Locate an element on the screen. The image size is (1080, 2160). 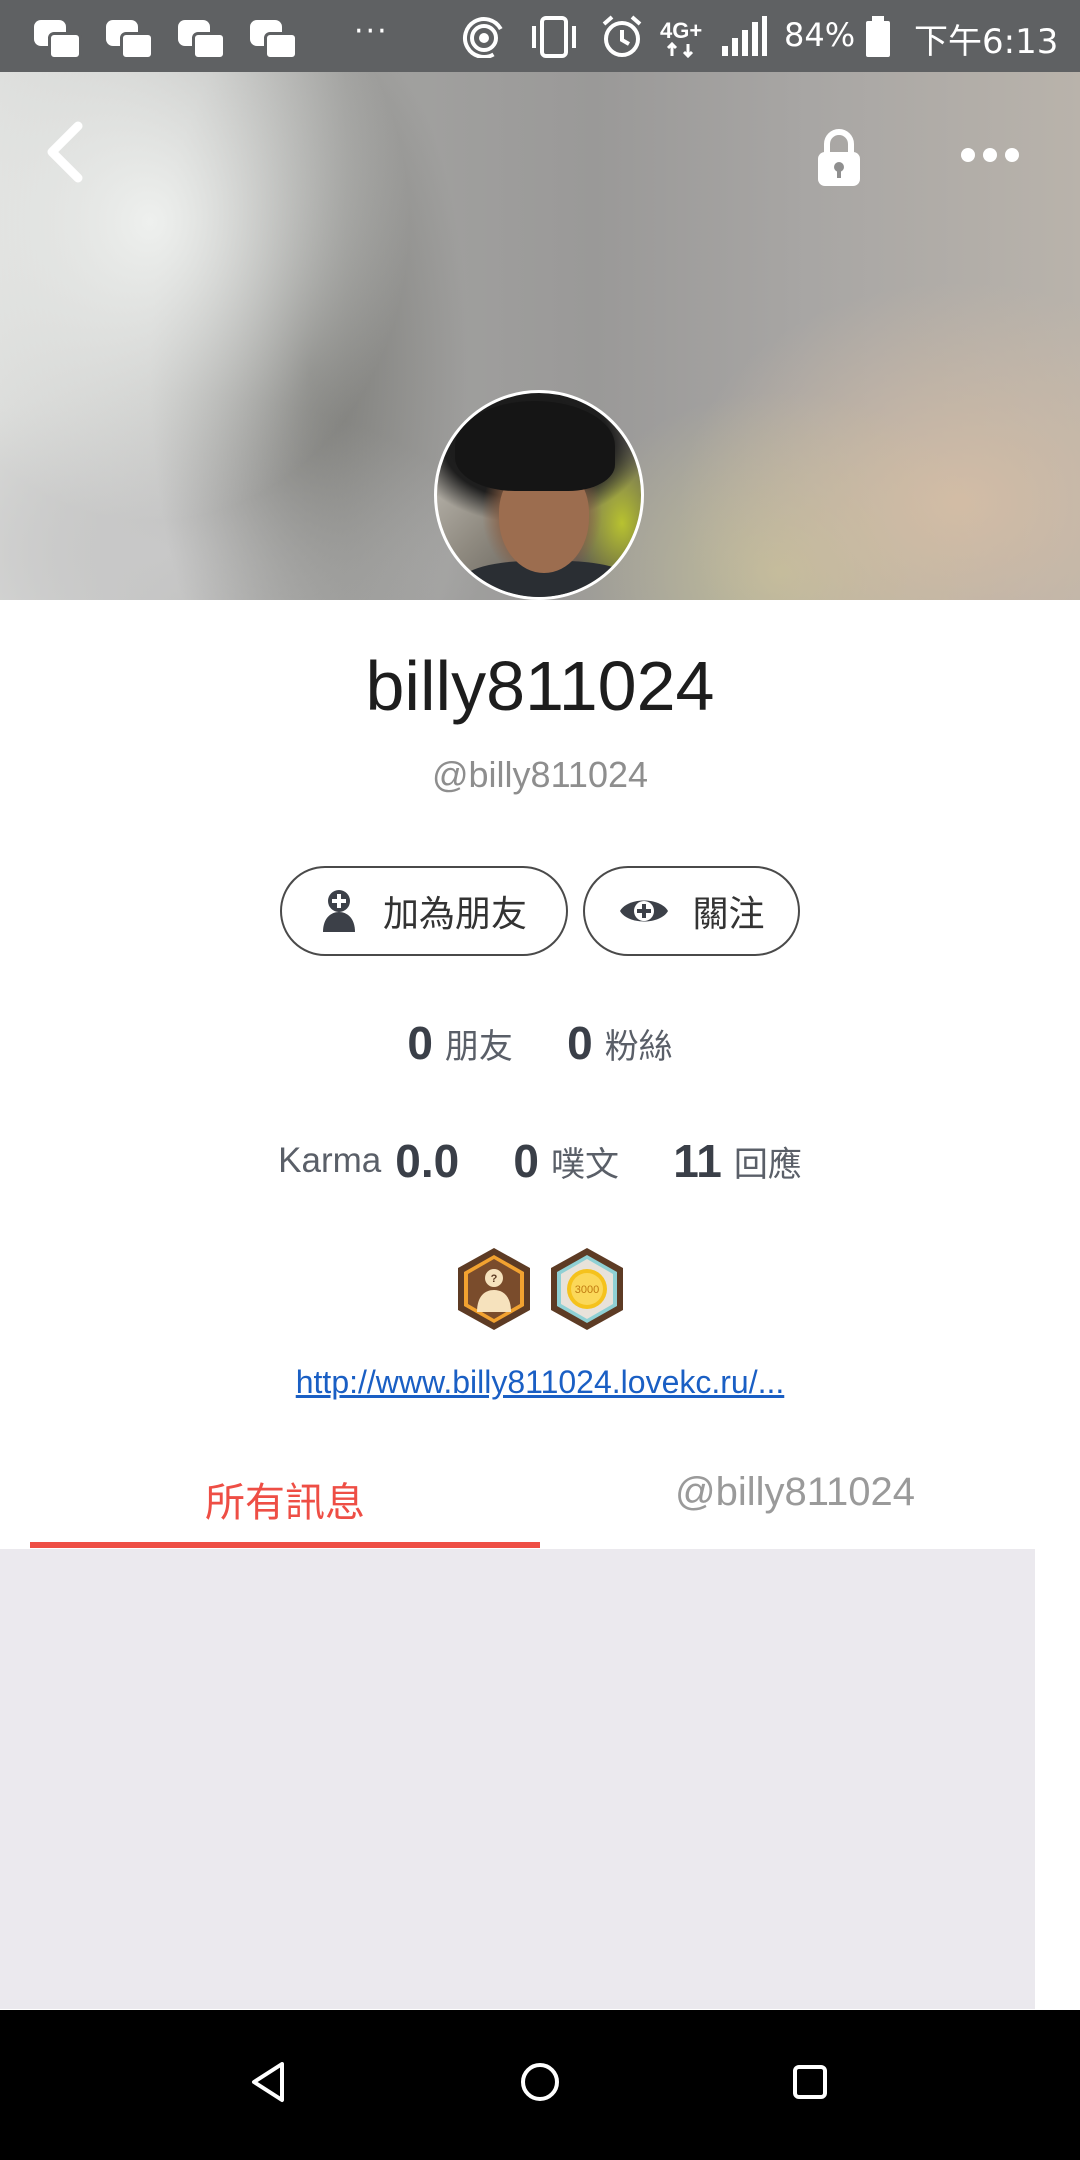
karma-label: Karma is located at coordinates (330, 1160).